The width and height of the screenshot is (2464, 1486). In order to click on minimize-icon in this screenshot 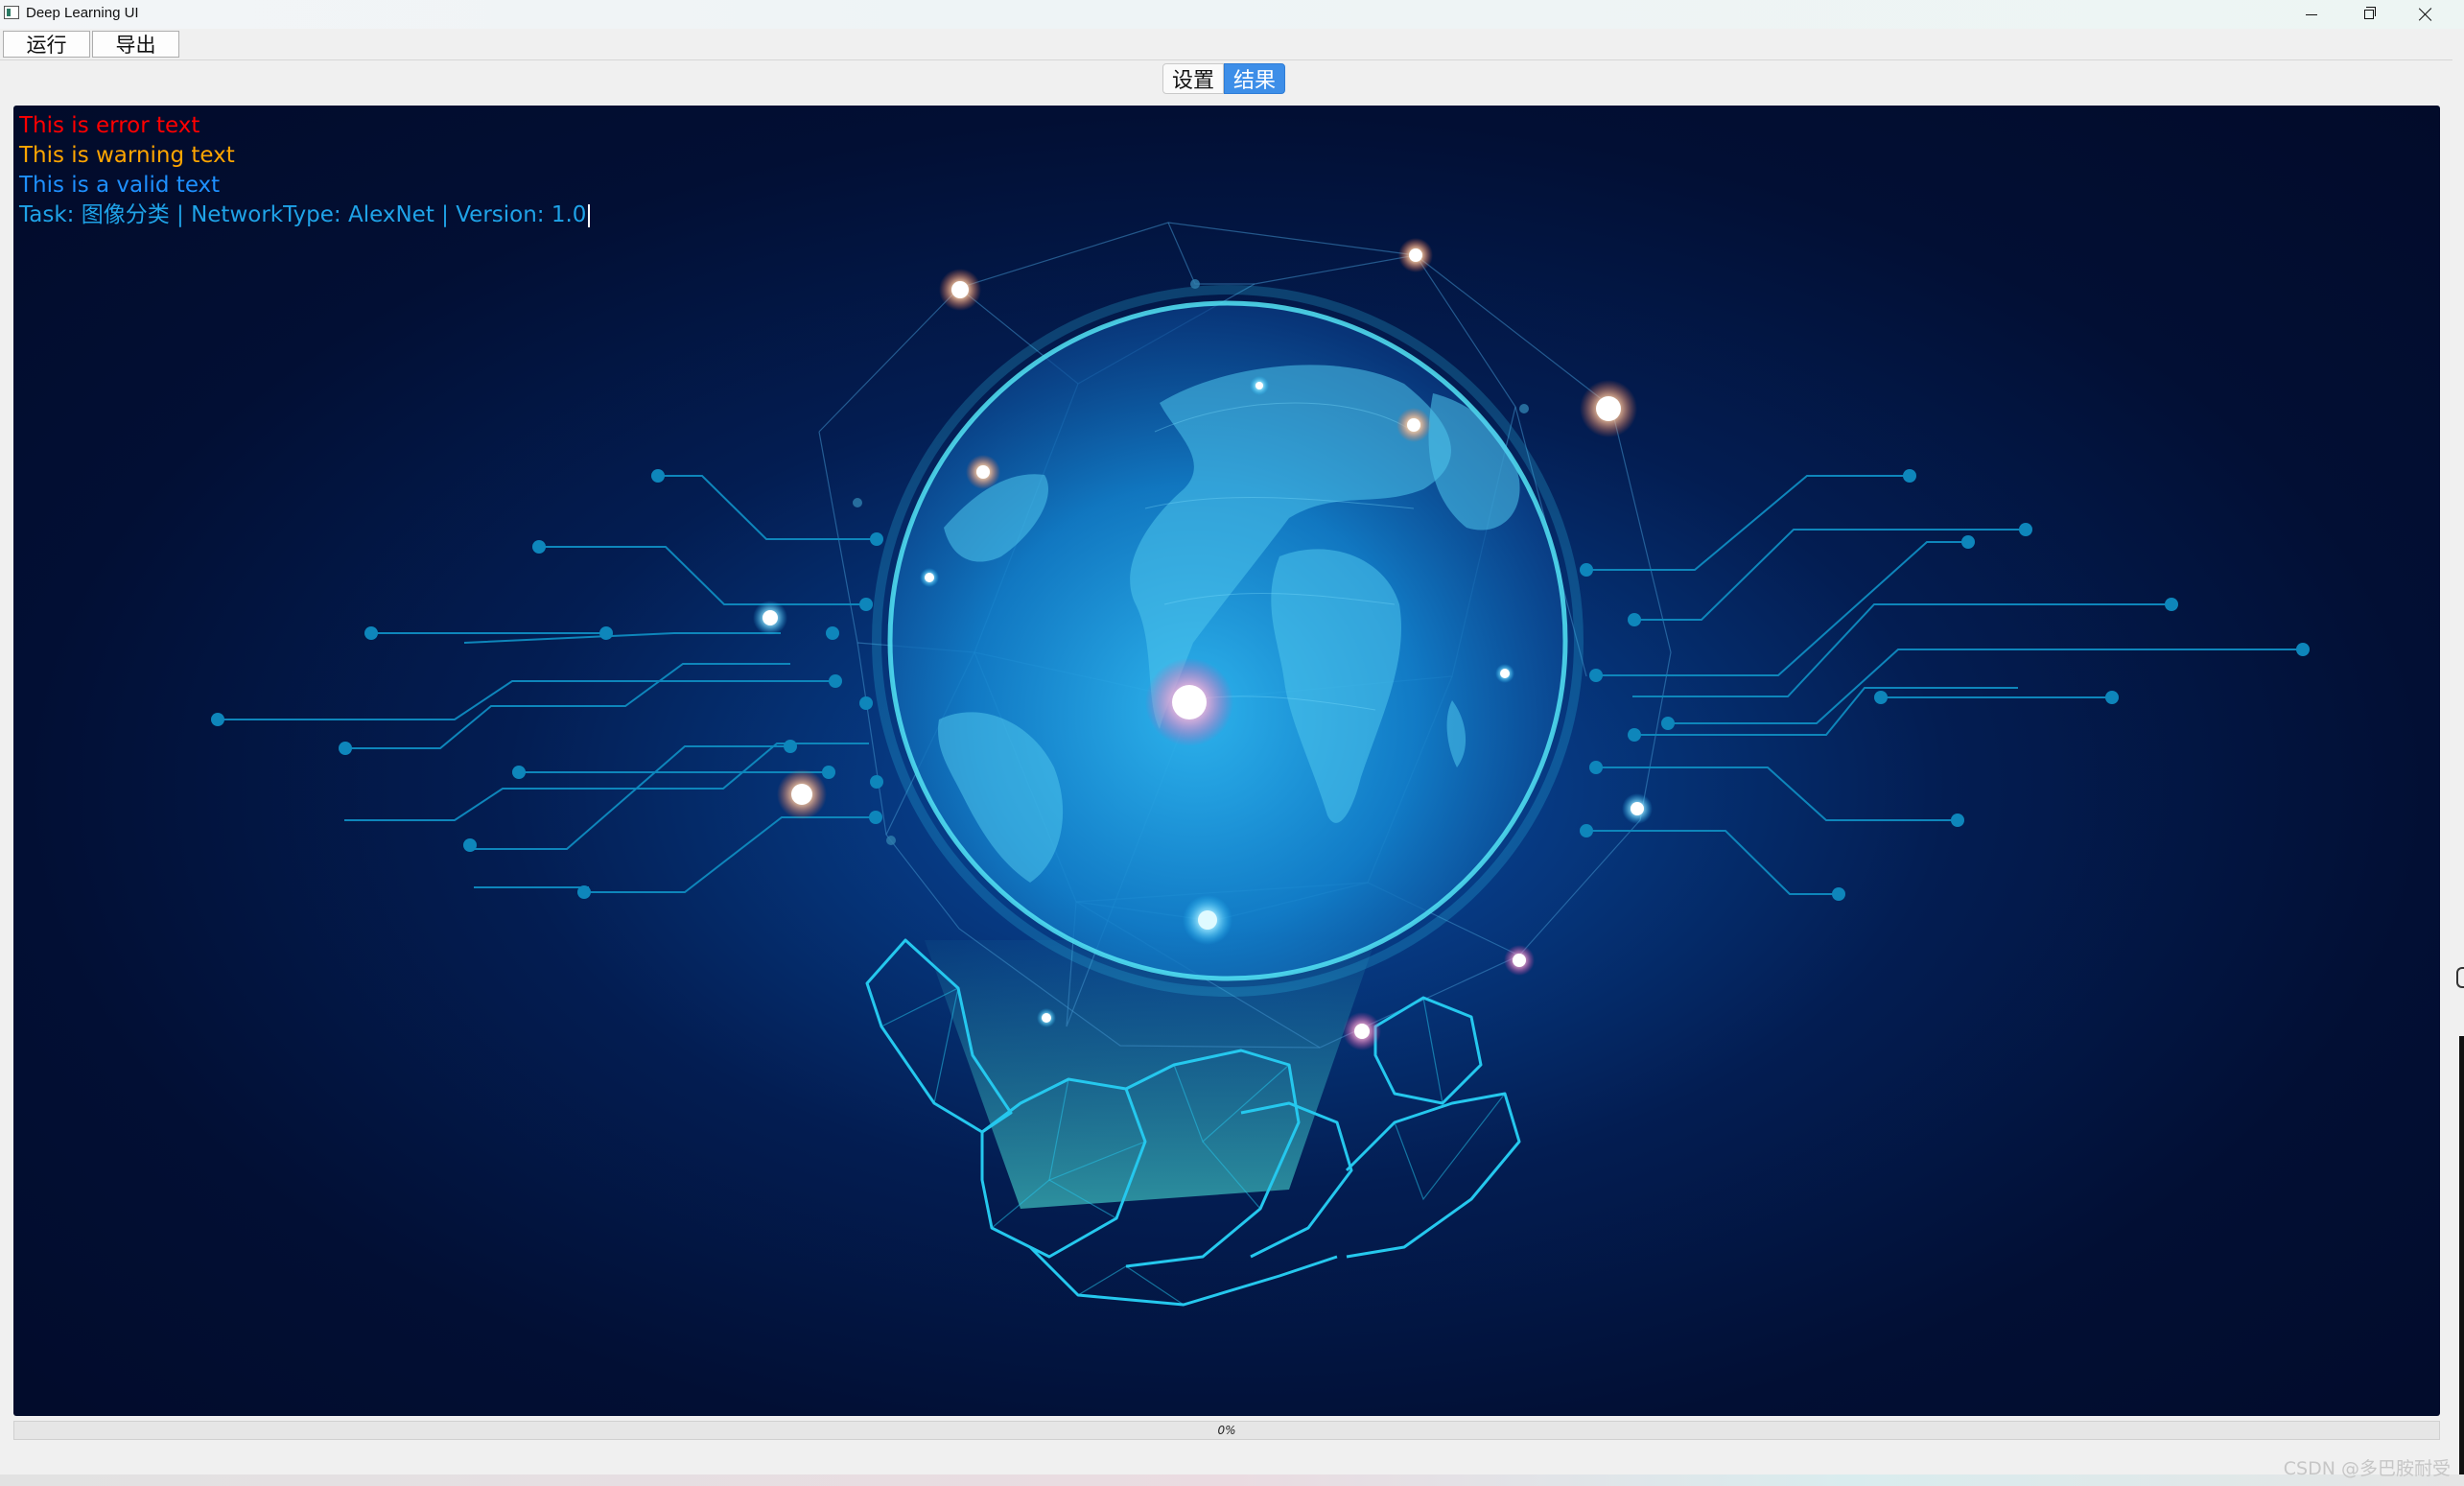, I will do `click(2311, 14)`.